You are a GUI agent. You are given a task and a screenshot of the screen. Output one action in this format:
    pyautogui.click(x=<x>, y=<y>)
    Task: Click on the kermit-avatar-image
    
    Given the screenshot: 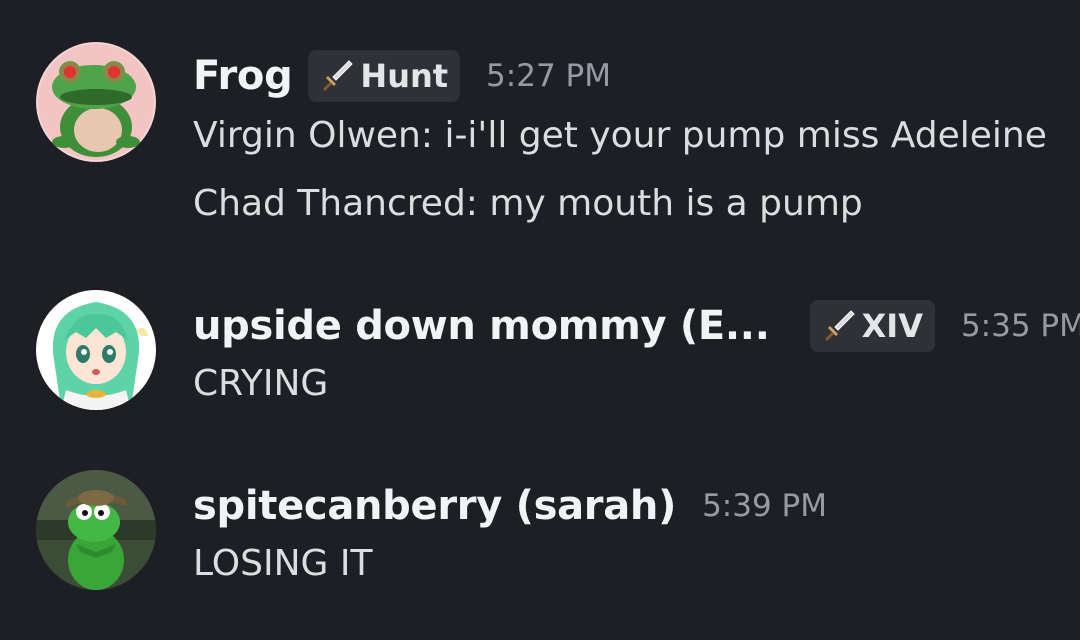 What is the action you would take?
    pyautogui.click(x=96, y=530)
    